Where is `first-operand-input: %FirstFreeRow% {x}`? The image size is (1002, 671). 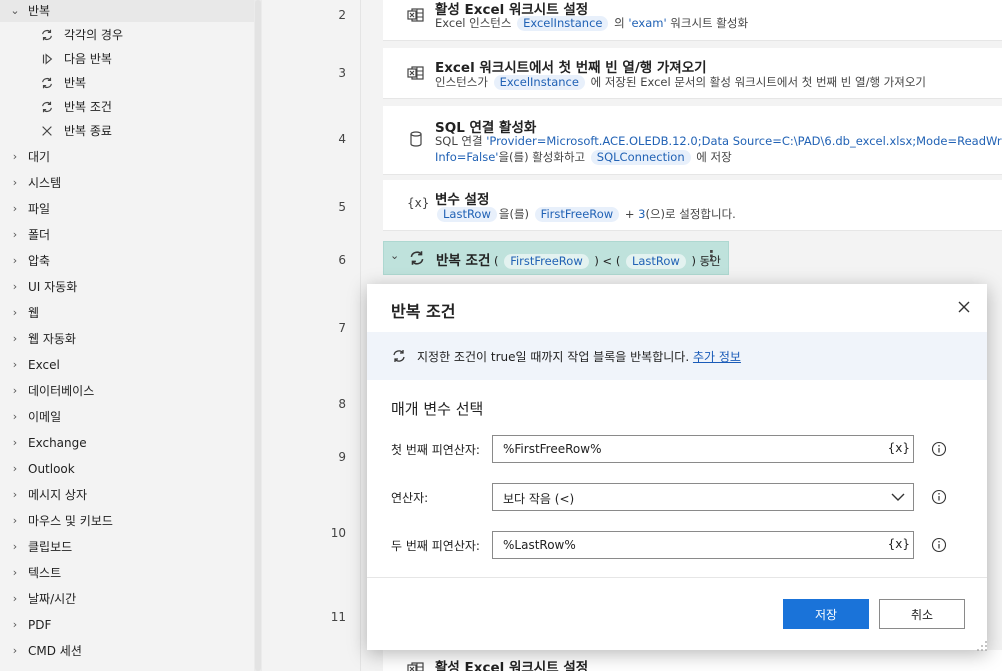 first-operand-input: %FirstFreeRow% {x} is located at coordinates (703, 449).